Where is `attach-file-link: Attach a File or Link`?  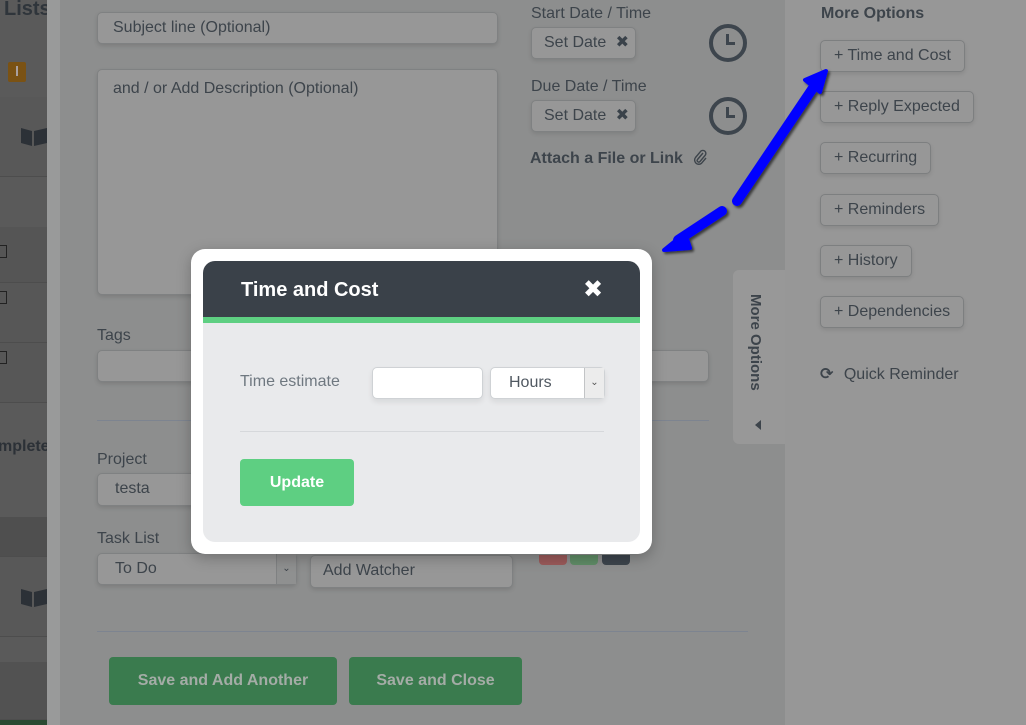
attach-file-link: Attach a File or Link is located at coordinates (618, 158).